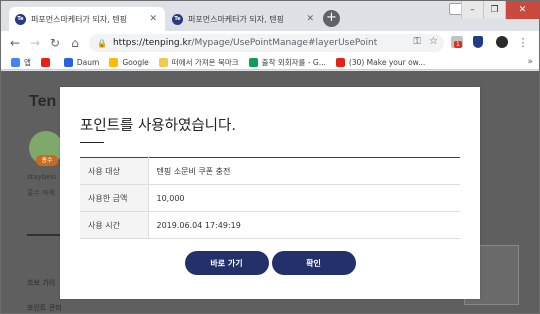 This screenshot has width=540, height=314. What do you see at coordinates (502, 42) in the screenshot?
I see `avatar-icon` at bounding box center [502, 42].